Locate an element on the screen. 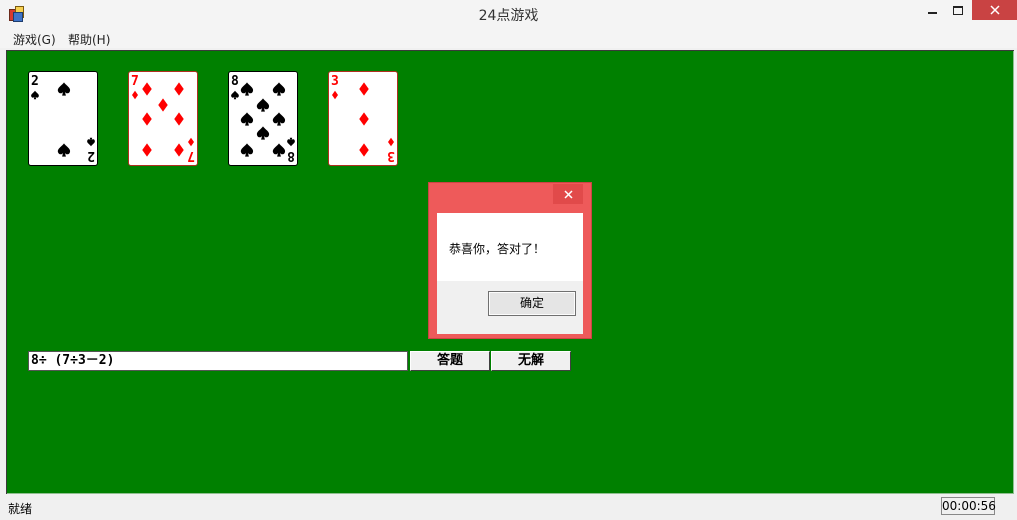 This screenshot has width=1017, height=520. card-face: 77 is located at coordinates (163, 118).